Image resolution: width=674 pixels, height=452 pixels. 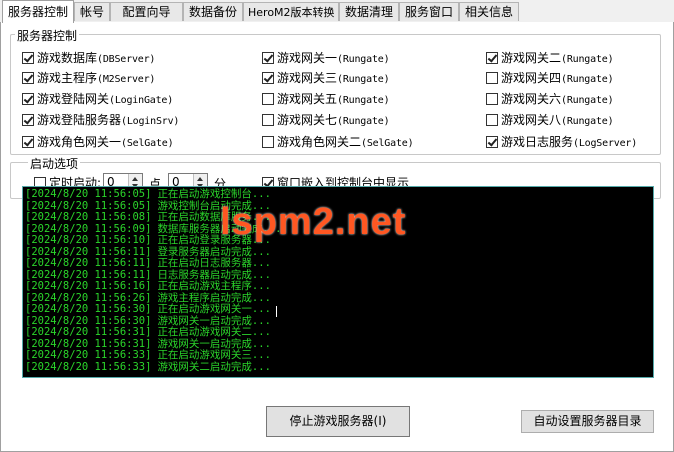 What do you see at coordinates (88, 343) in the screenshot?
I see `log-timestamp: [2024/8/20 11:56:31]` at bounding box center [88, 343].